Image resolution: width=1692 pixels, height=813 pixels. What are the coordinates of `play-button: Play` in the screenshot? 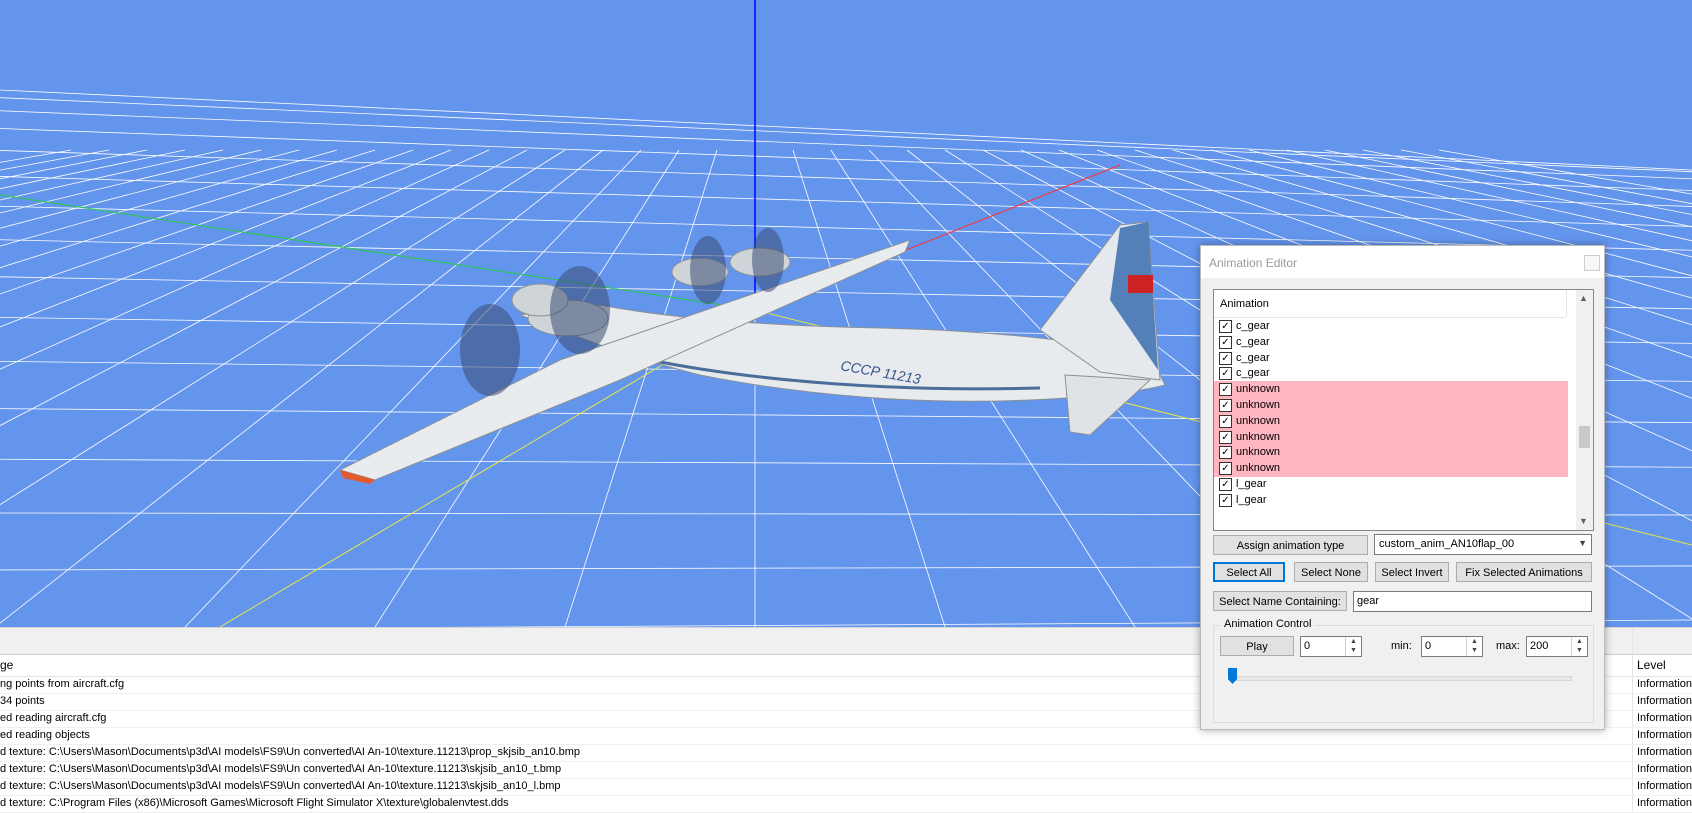 It's located at (1257, 646).